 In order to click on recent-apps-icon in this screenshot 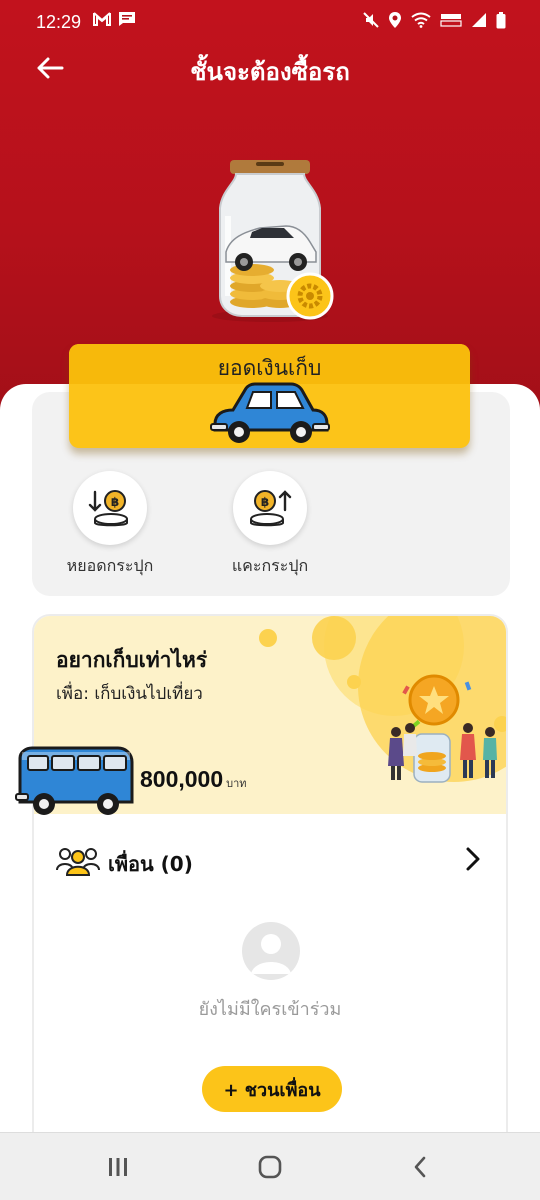, I will do `click(118, 1167)`.